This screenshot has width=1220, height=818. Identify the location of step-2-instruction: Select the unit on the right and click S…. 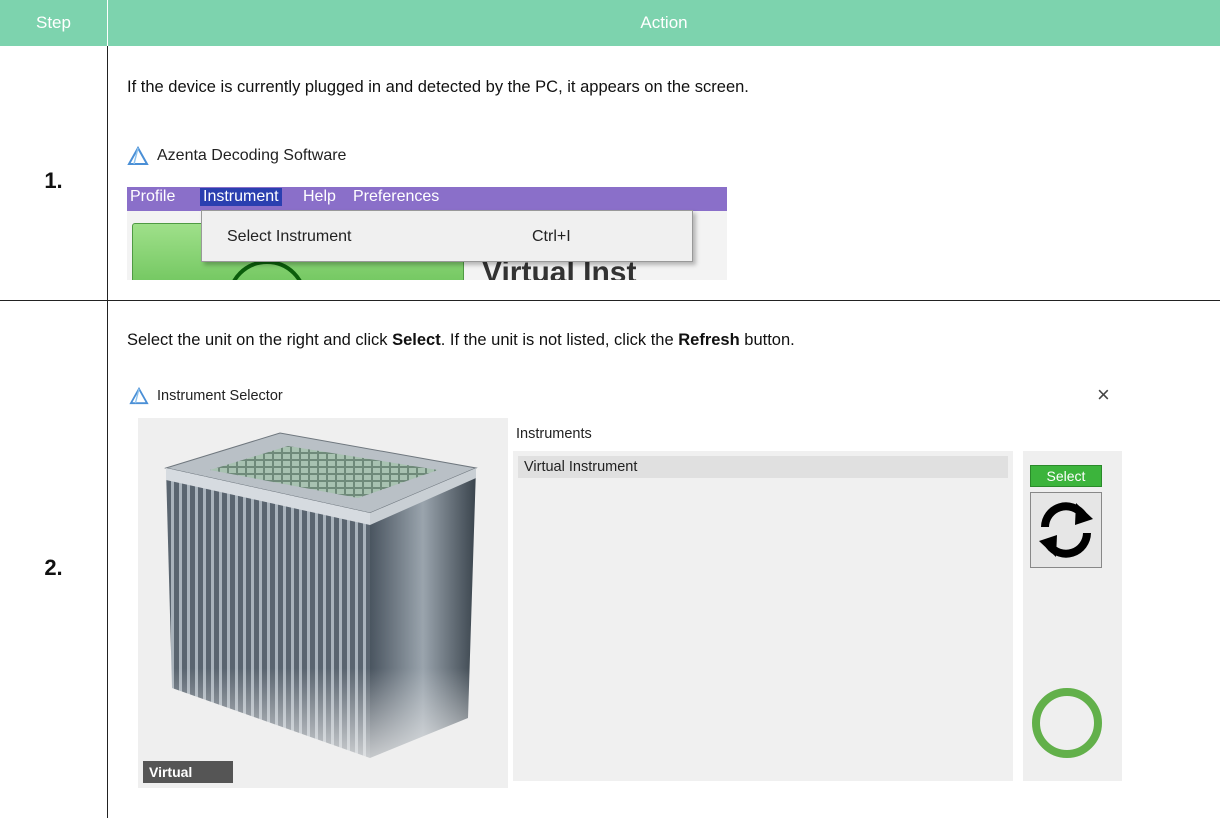
(461, 340).